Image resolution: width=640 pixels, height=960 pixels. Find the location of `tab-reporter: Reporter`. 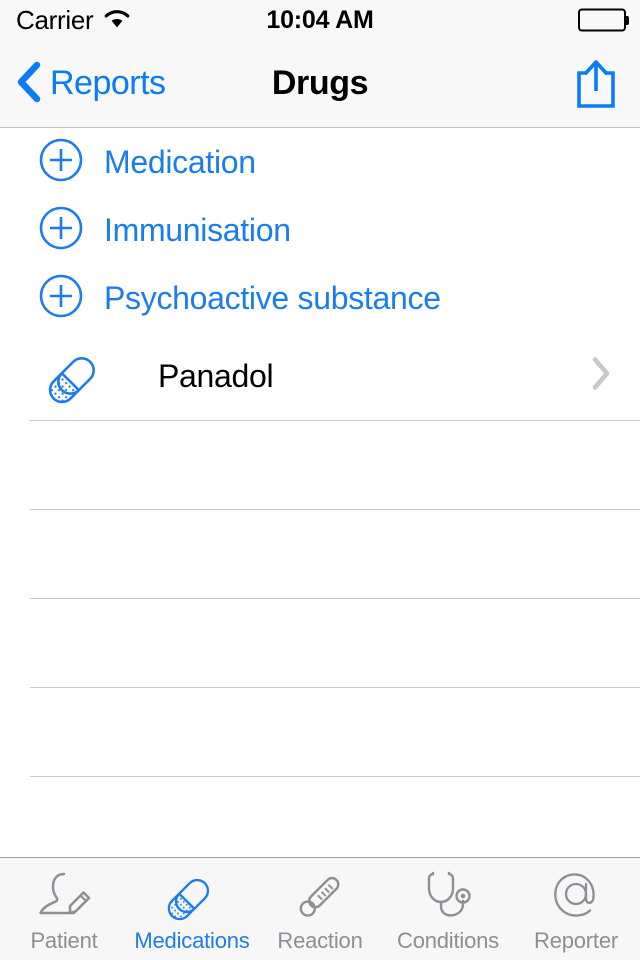

tab-reporter: Reporter is located at coordinates (576, 909).